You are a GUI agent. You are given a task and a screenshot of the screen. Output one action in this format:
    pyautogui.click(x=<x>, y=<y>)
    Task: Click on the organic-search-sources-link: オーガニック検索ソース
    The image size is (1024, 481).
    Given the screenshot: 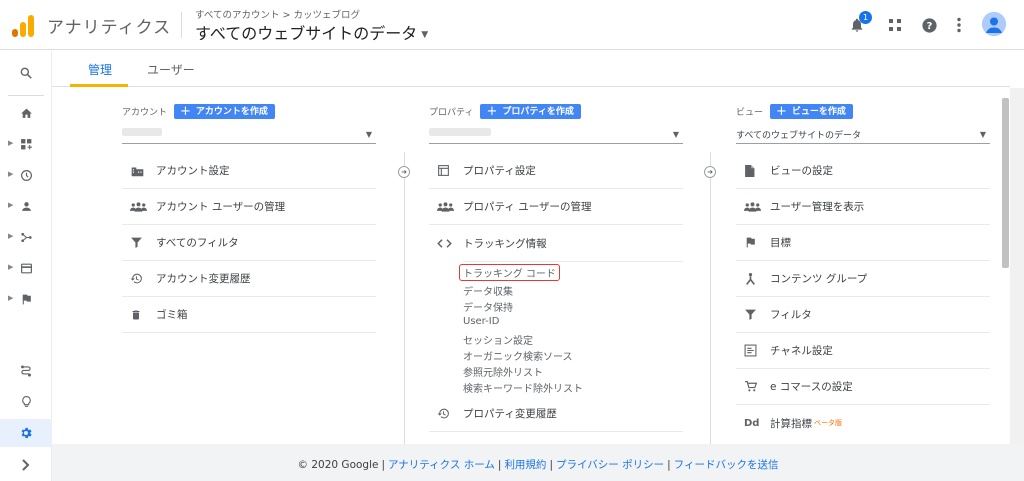 What is the action you would take?
    pyautogui.click(x=518, y=355)
    